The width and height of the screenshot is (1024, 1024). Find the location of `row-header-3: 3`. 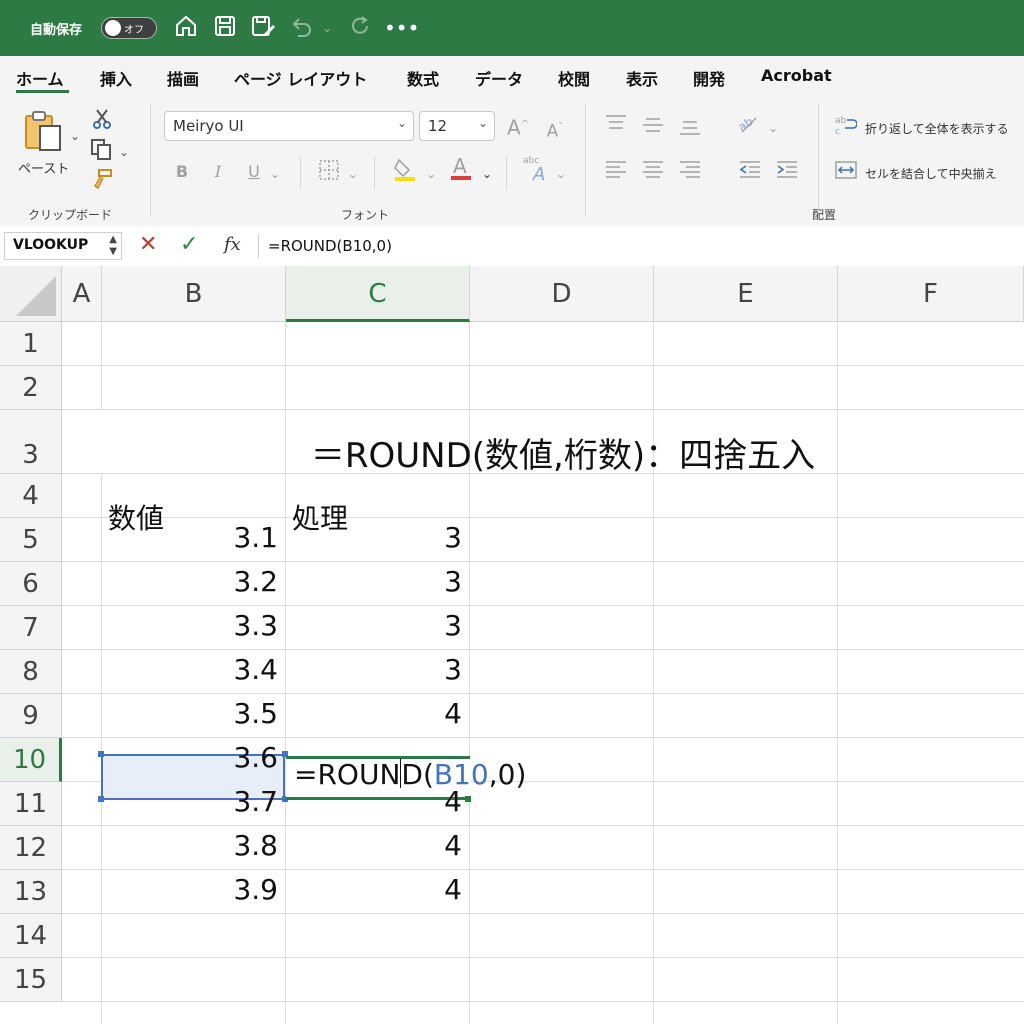

row-header-3: 3 is located at coordinates (31, 442).